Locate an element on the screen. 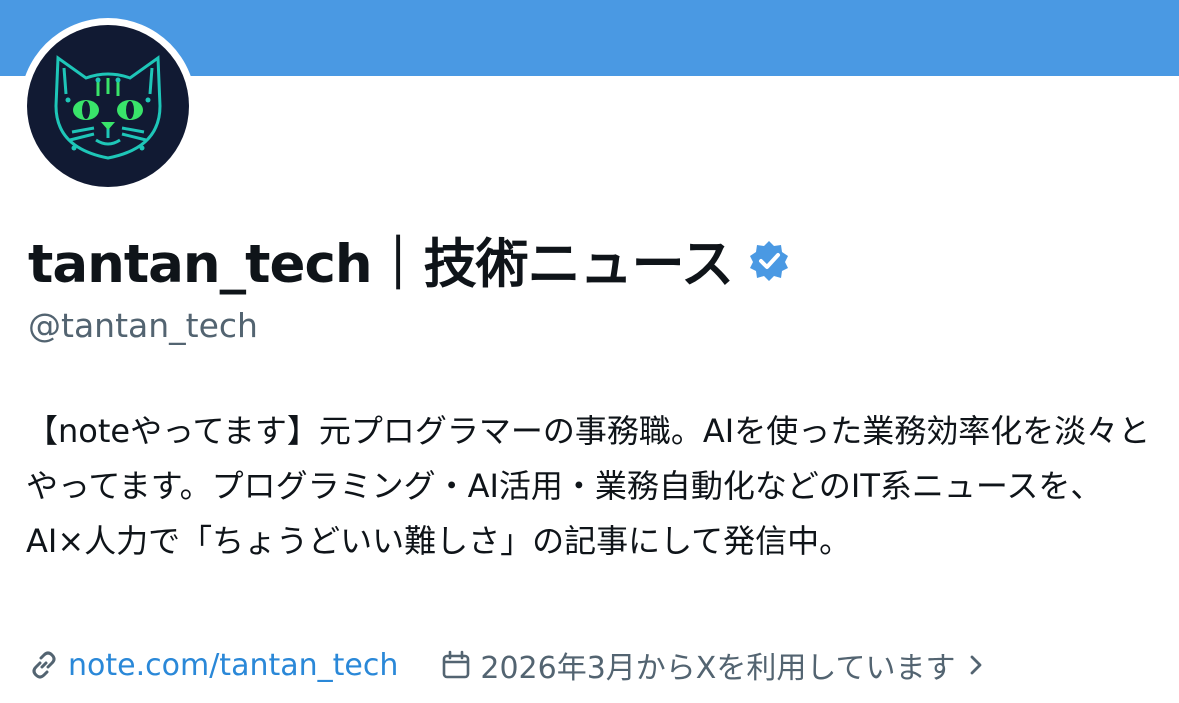 The image size is (1179, 703). profile-link-text: note.com/tantan_tech is located at coordinates (233, 665).